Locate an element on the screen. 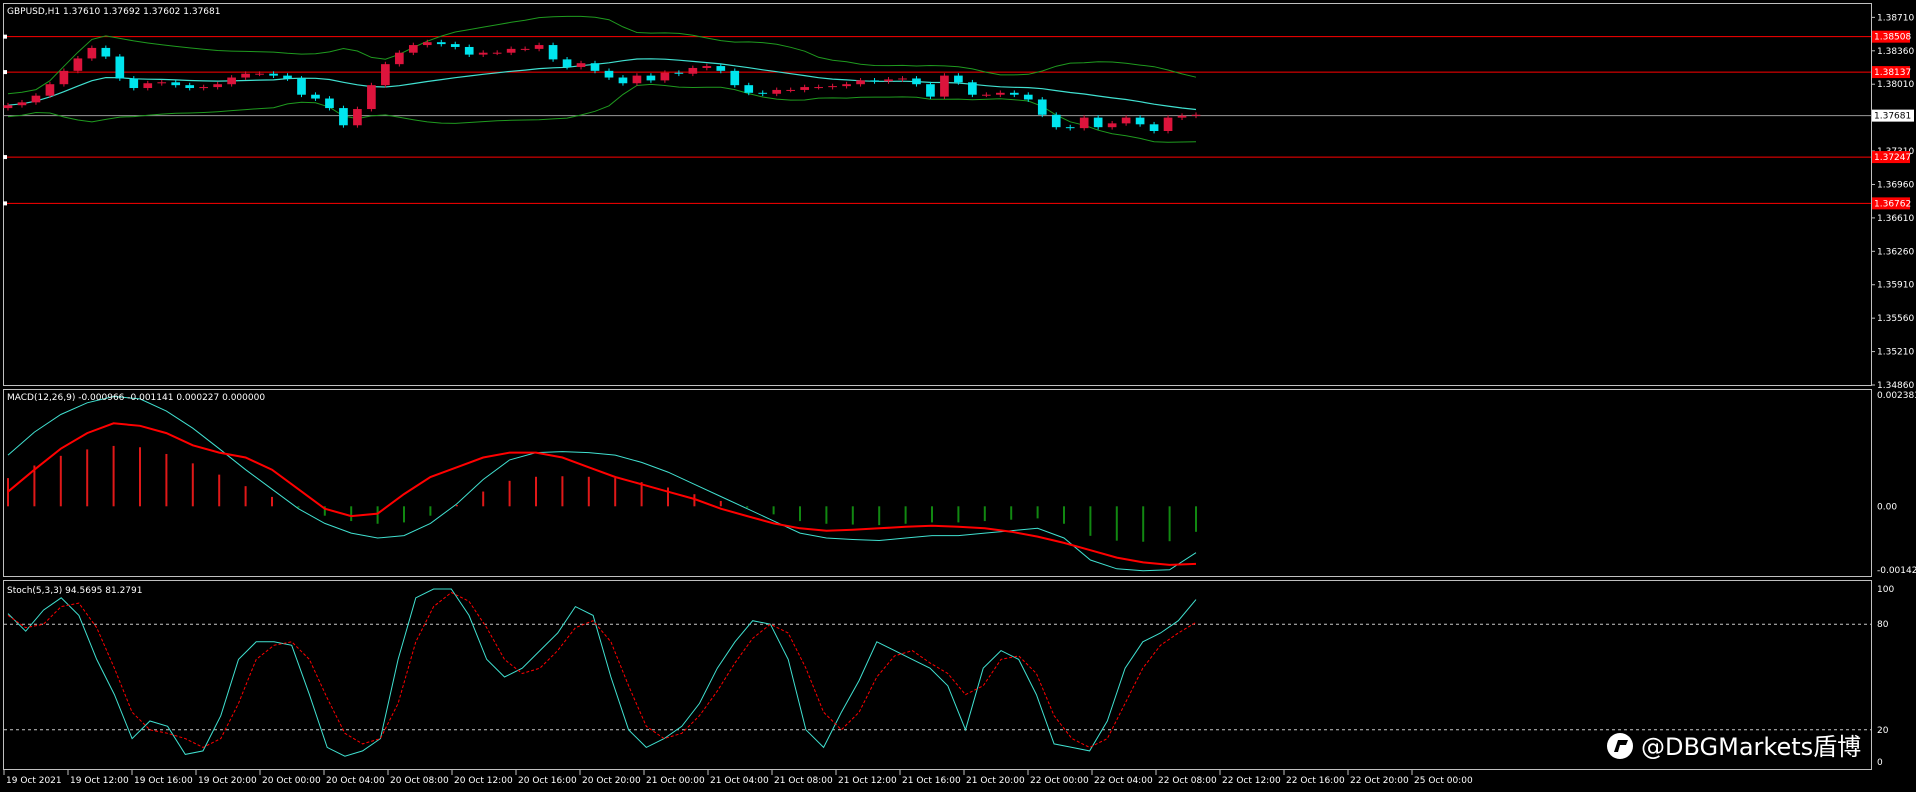 The width and height of the screenshot is (1916, 792). time-tick-label: 20 Oct 16:00 is located at coordinates (547, 781).